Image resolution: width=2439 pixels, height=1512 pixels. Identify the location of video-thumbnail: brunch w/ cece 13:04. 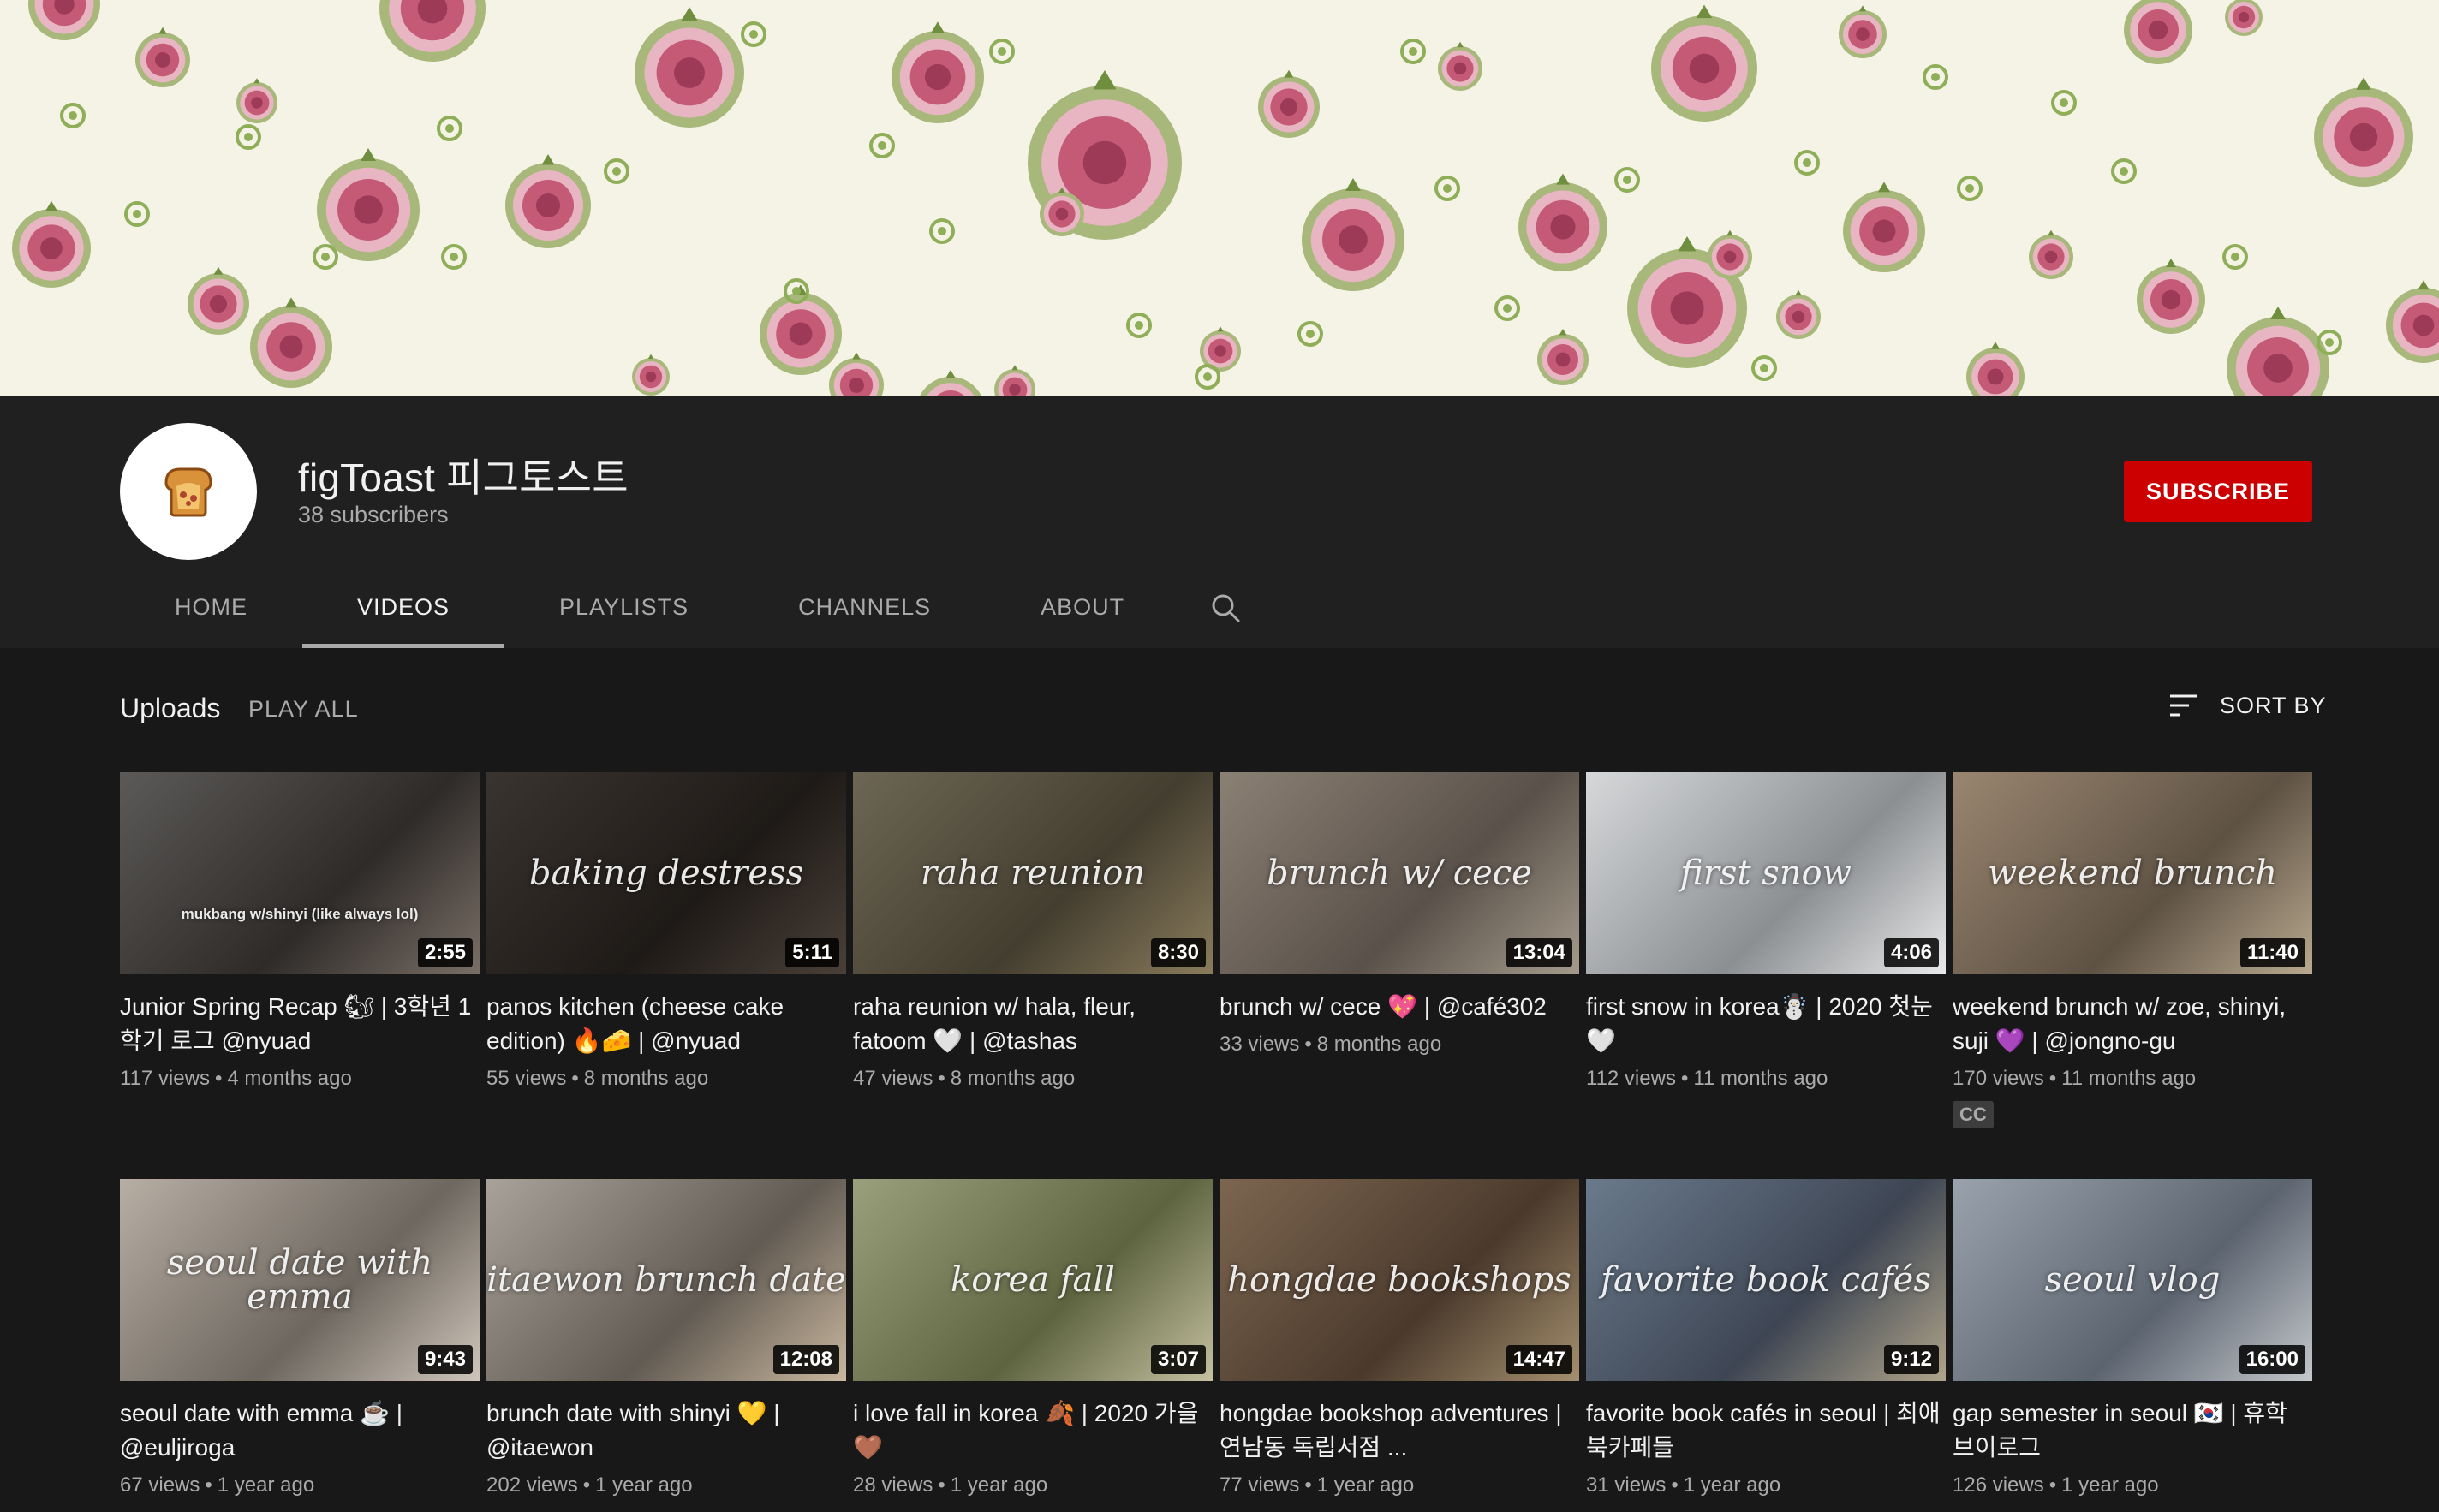
(1399, 873).